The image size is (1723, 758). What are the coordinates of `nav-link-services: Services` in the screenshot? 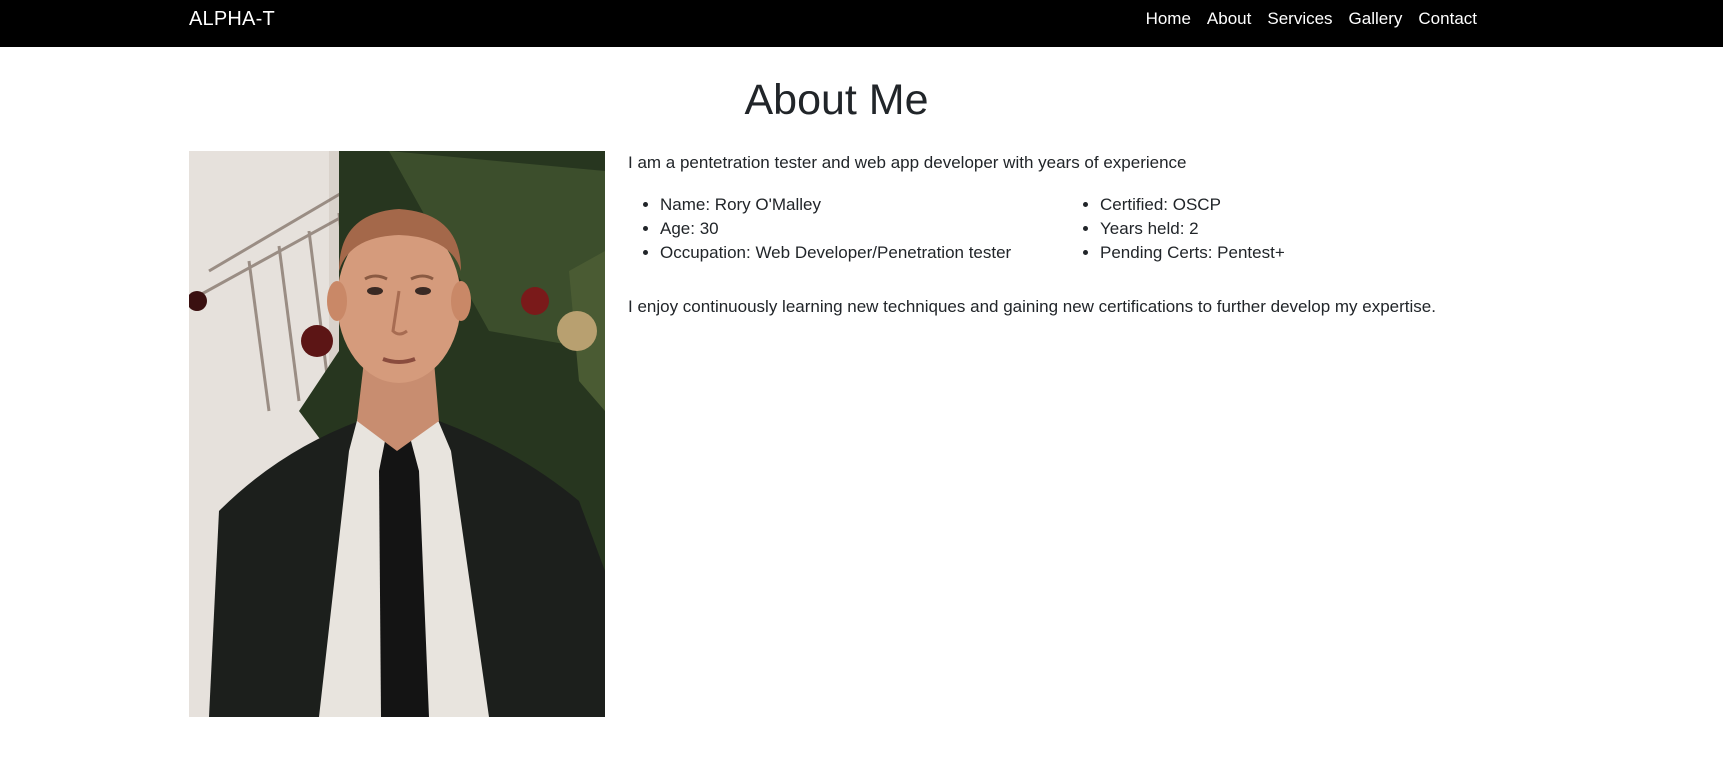 It's located at (1299, 19).